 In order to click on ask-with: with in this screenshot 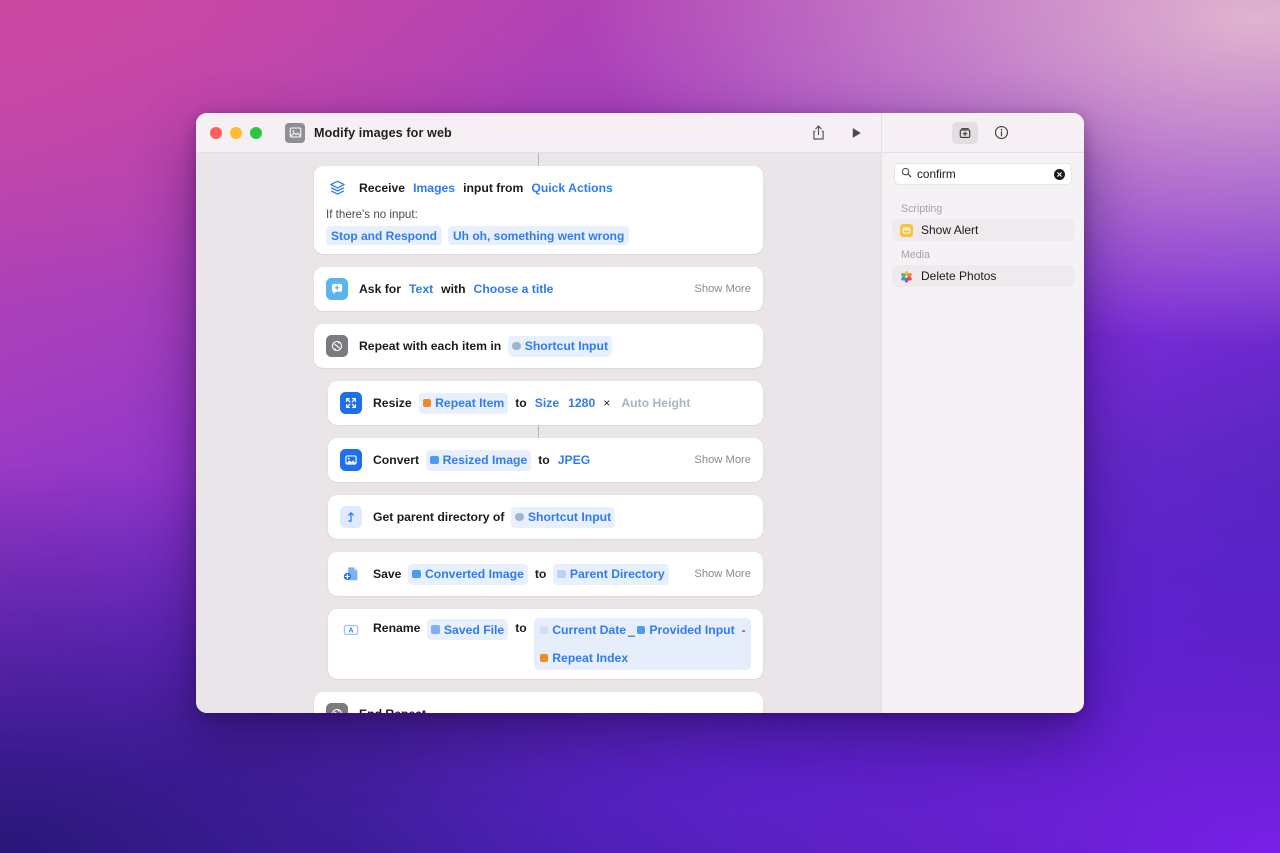, I will do `click(453, 289)`.